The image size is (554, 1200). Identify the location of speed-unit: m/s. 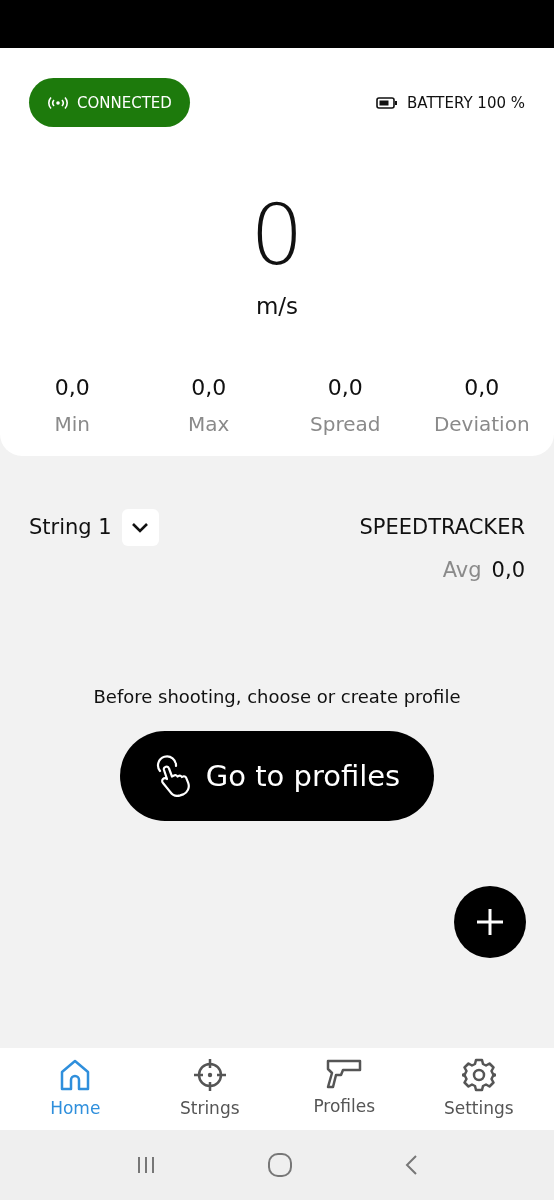
(277, 306).